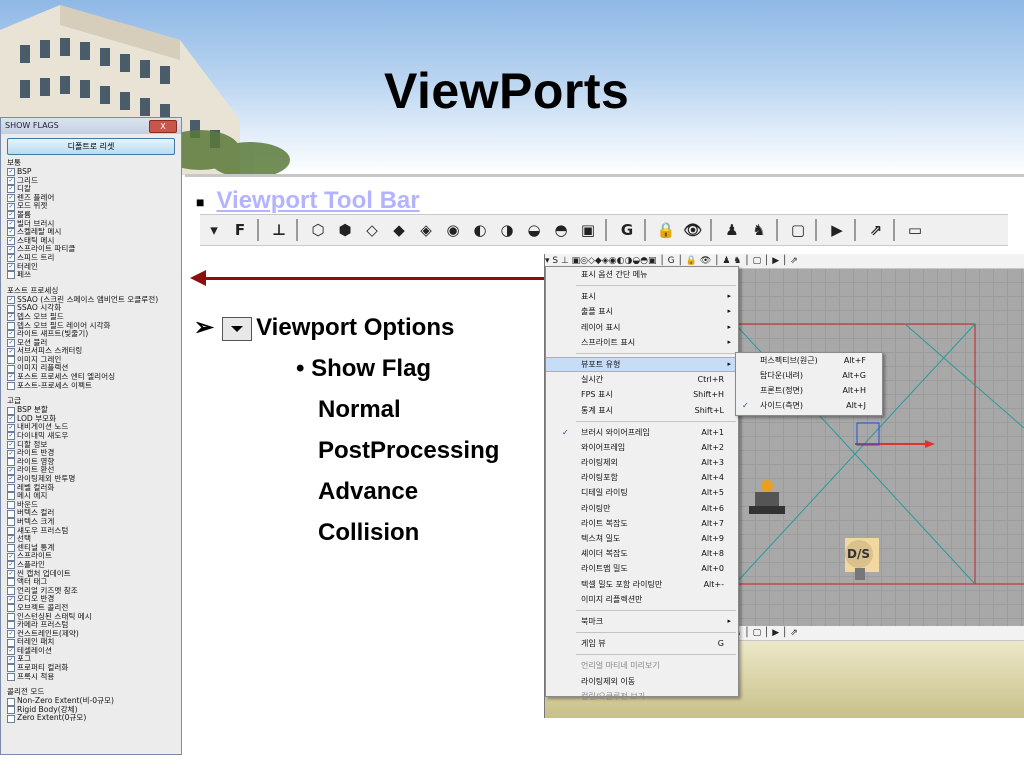 This screenshot has width=1024, height=768. Describe the element at coordinates (759, 230) in the screenshot. I see `actor-hidden-icon: ♞` at that location.